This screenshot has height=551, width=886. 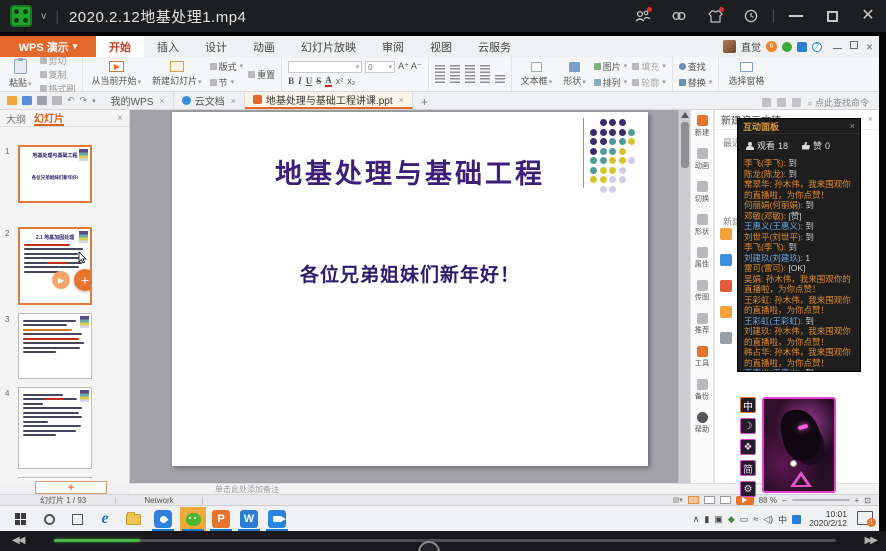 What do you see at coordinates (767, 102) in the screenshot?
I see `layout-switch-icon` at bounding box center [767, 102].